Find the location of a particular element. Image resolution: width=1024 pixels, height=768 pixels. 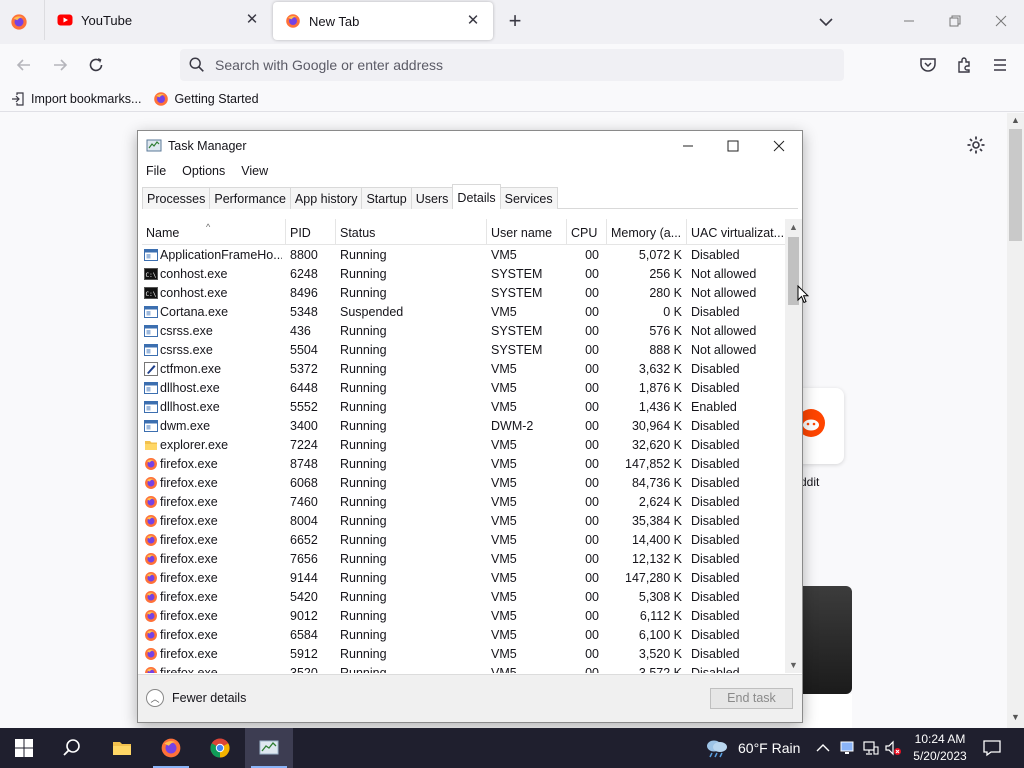

process-cpu: 00 is located at coordinates (592, 312).